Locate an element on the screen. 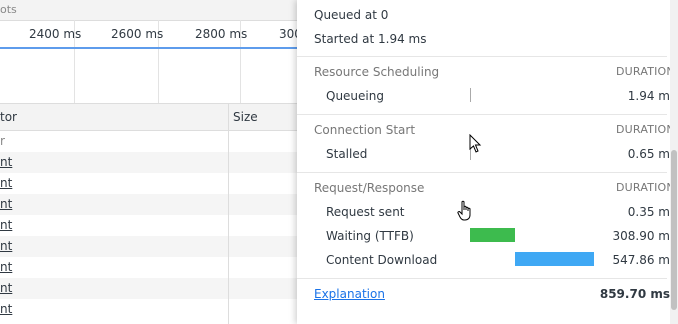 The height and width of the screenshot is (324, 678). total-duration: 859.70 ms is located at coordinates (634, 294).